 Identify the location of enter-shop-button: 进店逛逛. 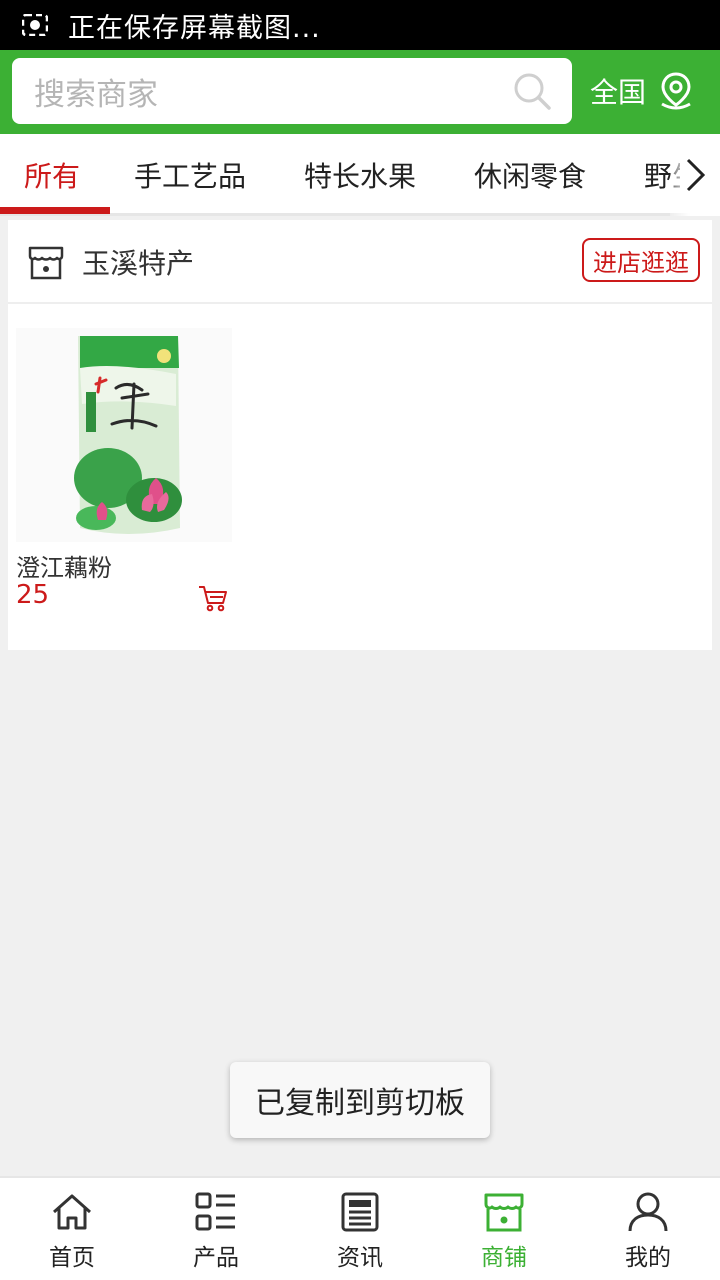
(641, 260).